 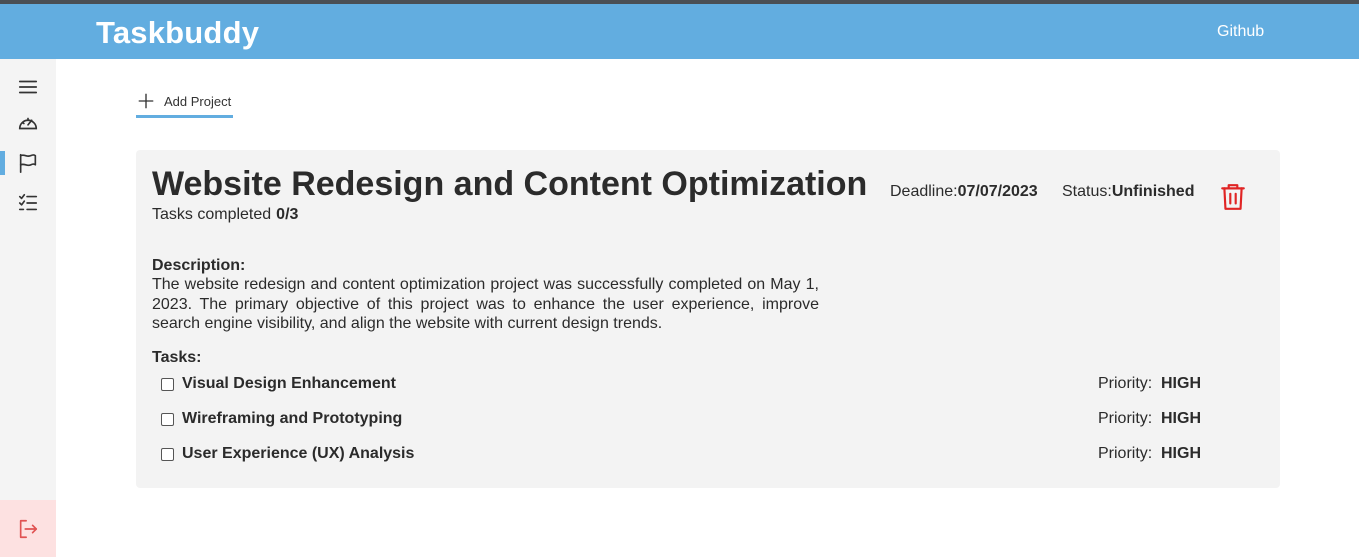 I want to click on menu-icon, so click(x=28, y=87).